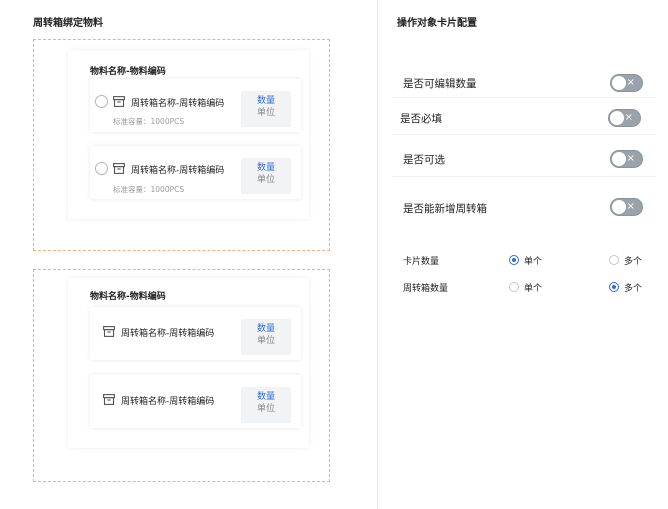  I want to click on box-quantity-label: 周转箱数量, so click(426, 289).